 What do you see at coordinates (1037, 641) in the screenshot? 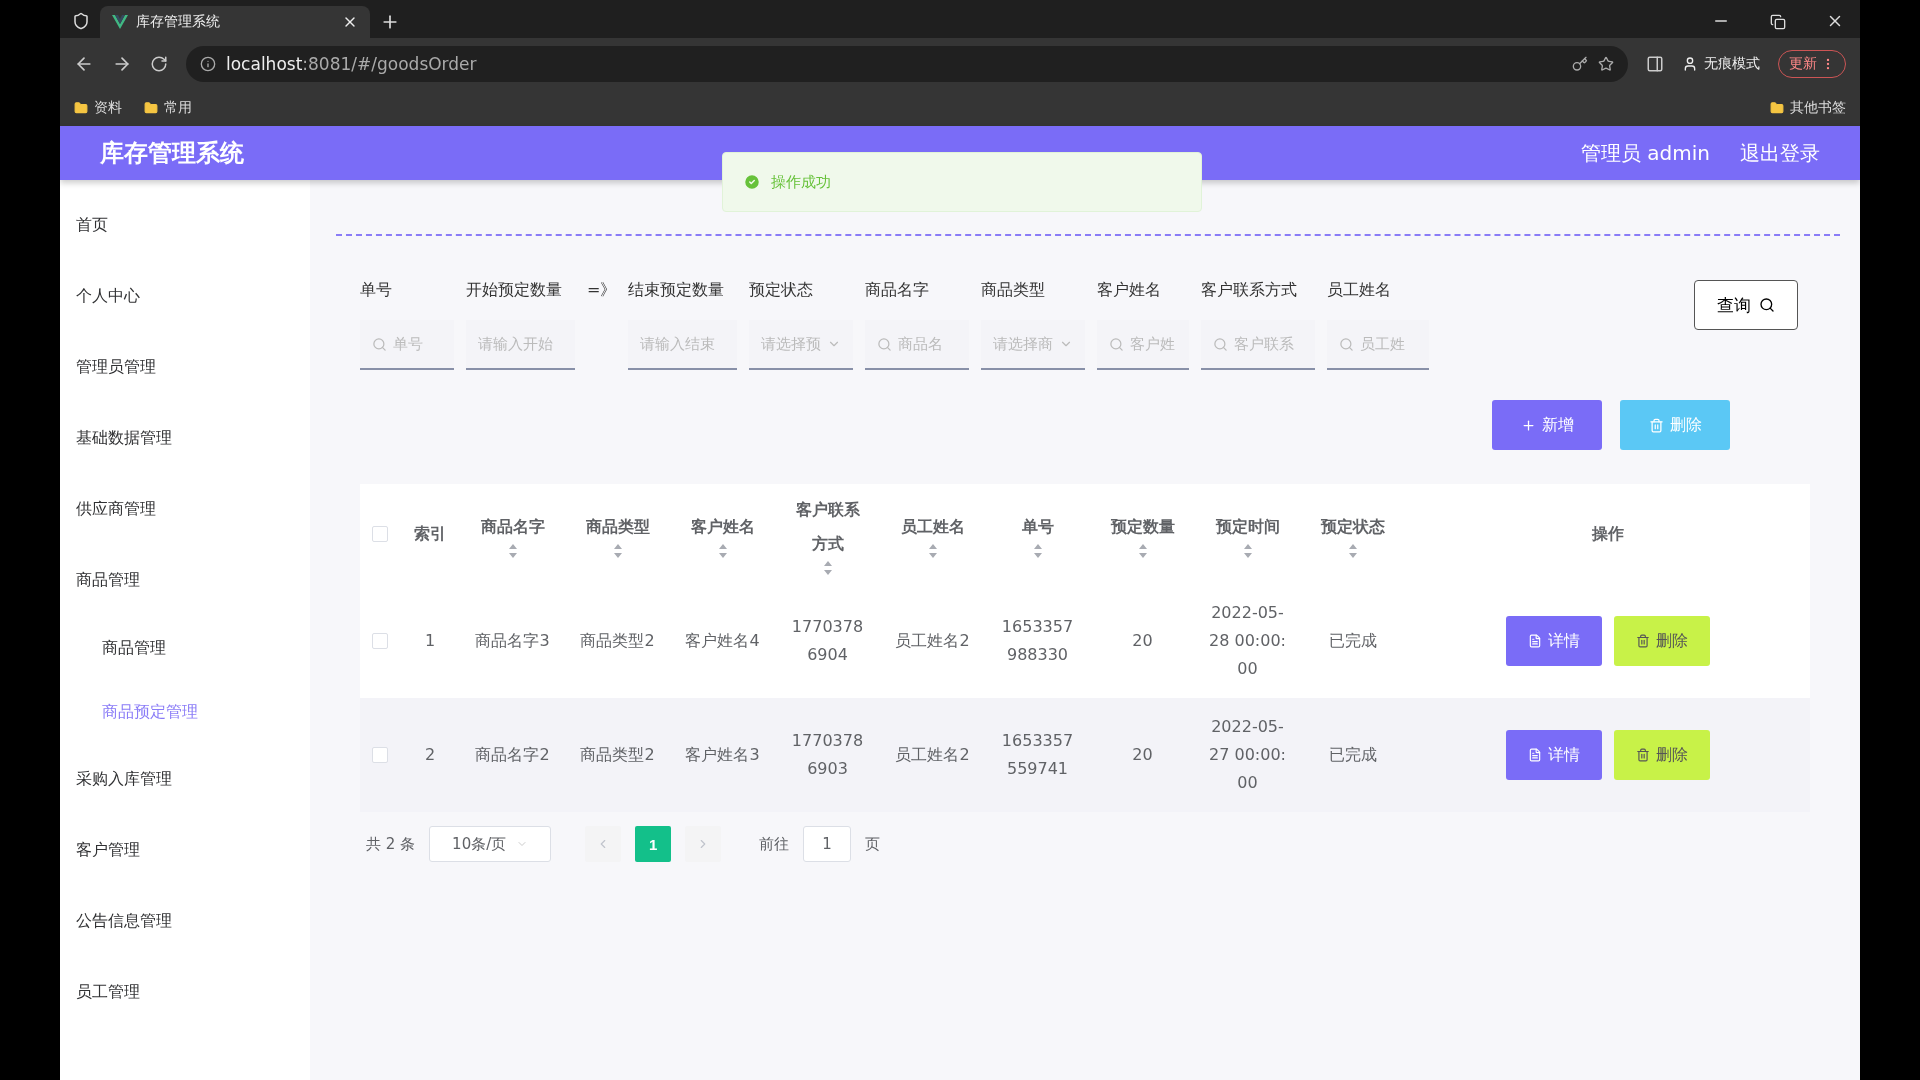
I see `table-cell-text: 1653357988330` at bounding box center [1037, 641].